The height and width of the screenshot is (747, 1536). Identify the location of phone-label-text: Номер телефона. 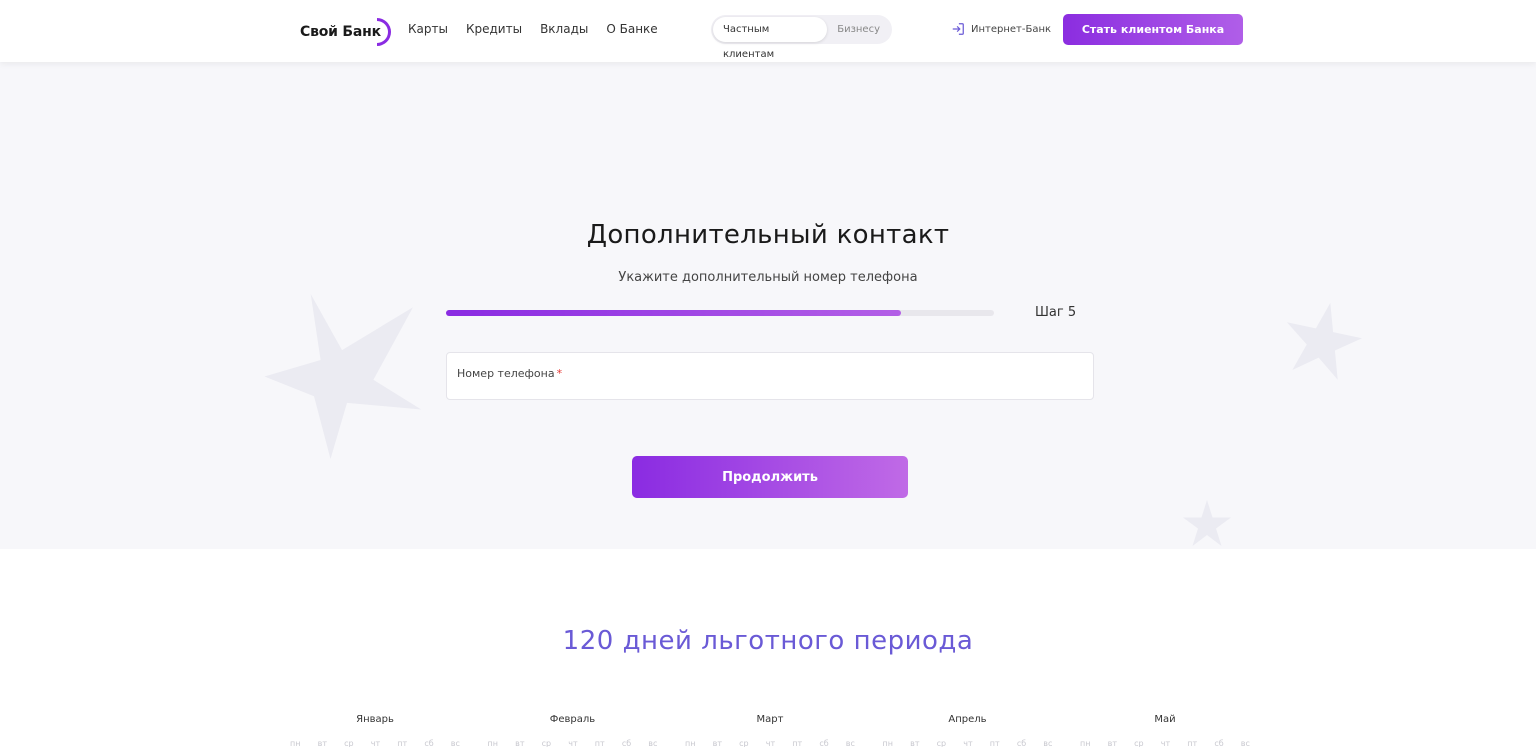
(506, 373).